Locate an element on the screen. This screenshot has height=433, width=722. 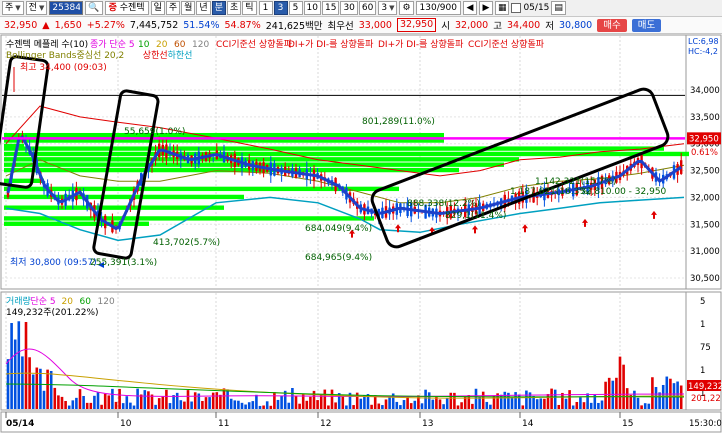
settings-button: ⚙ is located at coordinates (406, 8).